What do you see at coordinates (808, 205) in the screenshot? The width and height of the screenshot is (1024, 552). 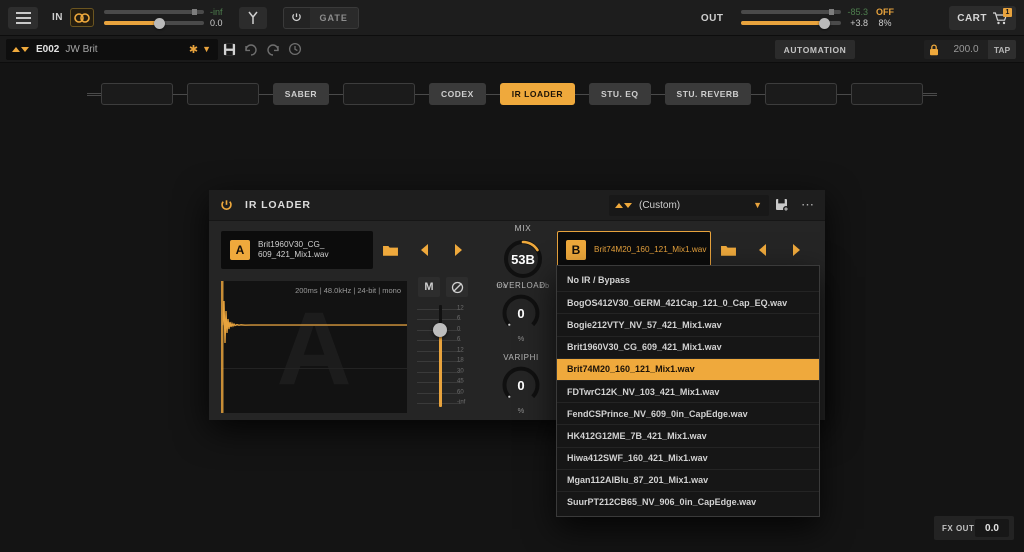 I see `more-options-icon: ⋯` at bounding box center [808, 205].